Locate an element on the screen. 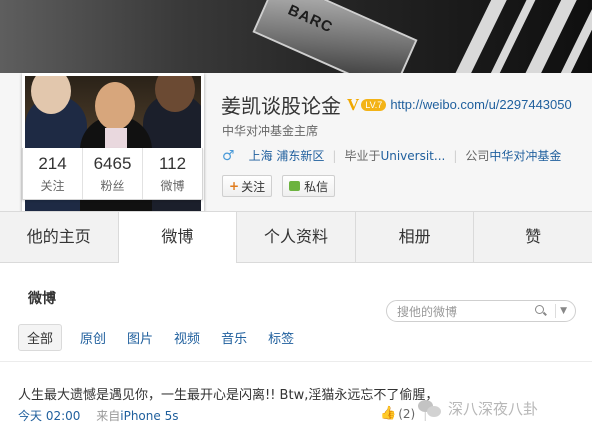  post-source-link: iPhone 5s is located at coordinates (149, 416).